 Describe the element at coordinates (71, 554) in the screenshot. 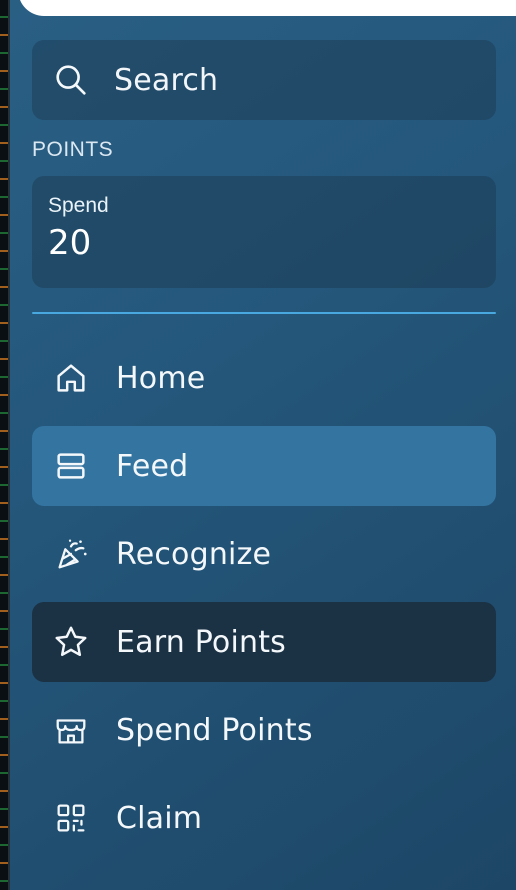

I see `party-popper-icon` at that location.